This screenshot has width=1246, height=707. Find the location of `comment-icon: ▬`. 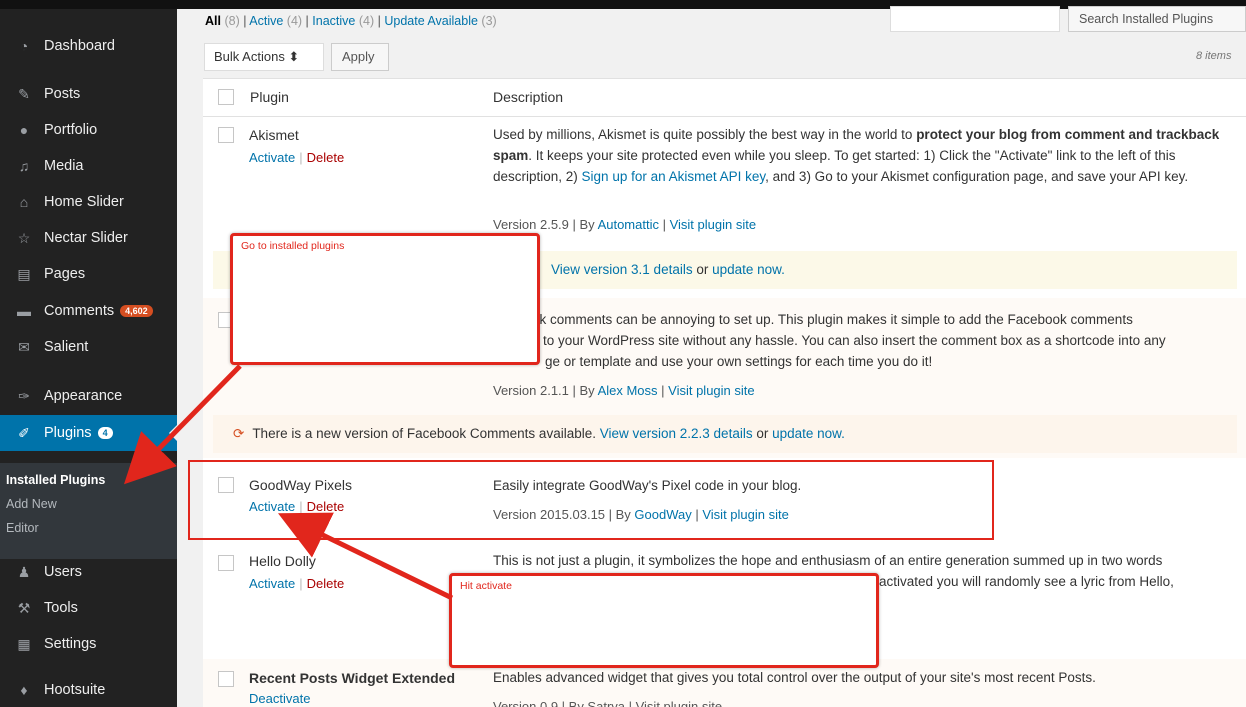

comment-icon: ▬ is located at coordinates (24, 311).